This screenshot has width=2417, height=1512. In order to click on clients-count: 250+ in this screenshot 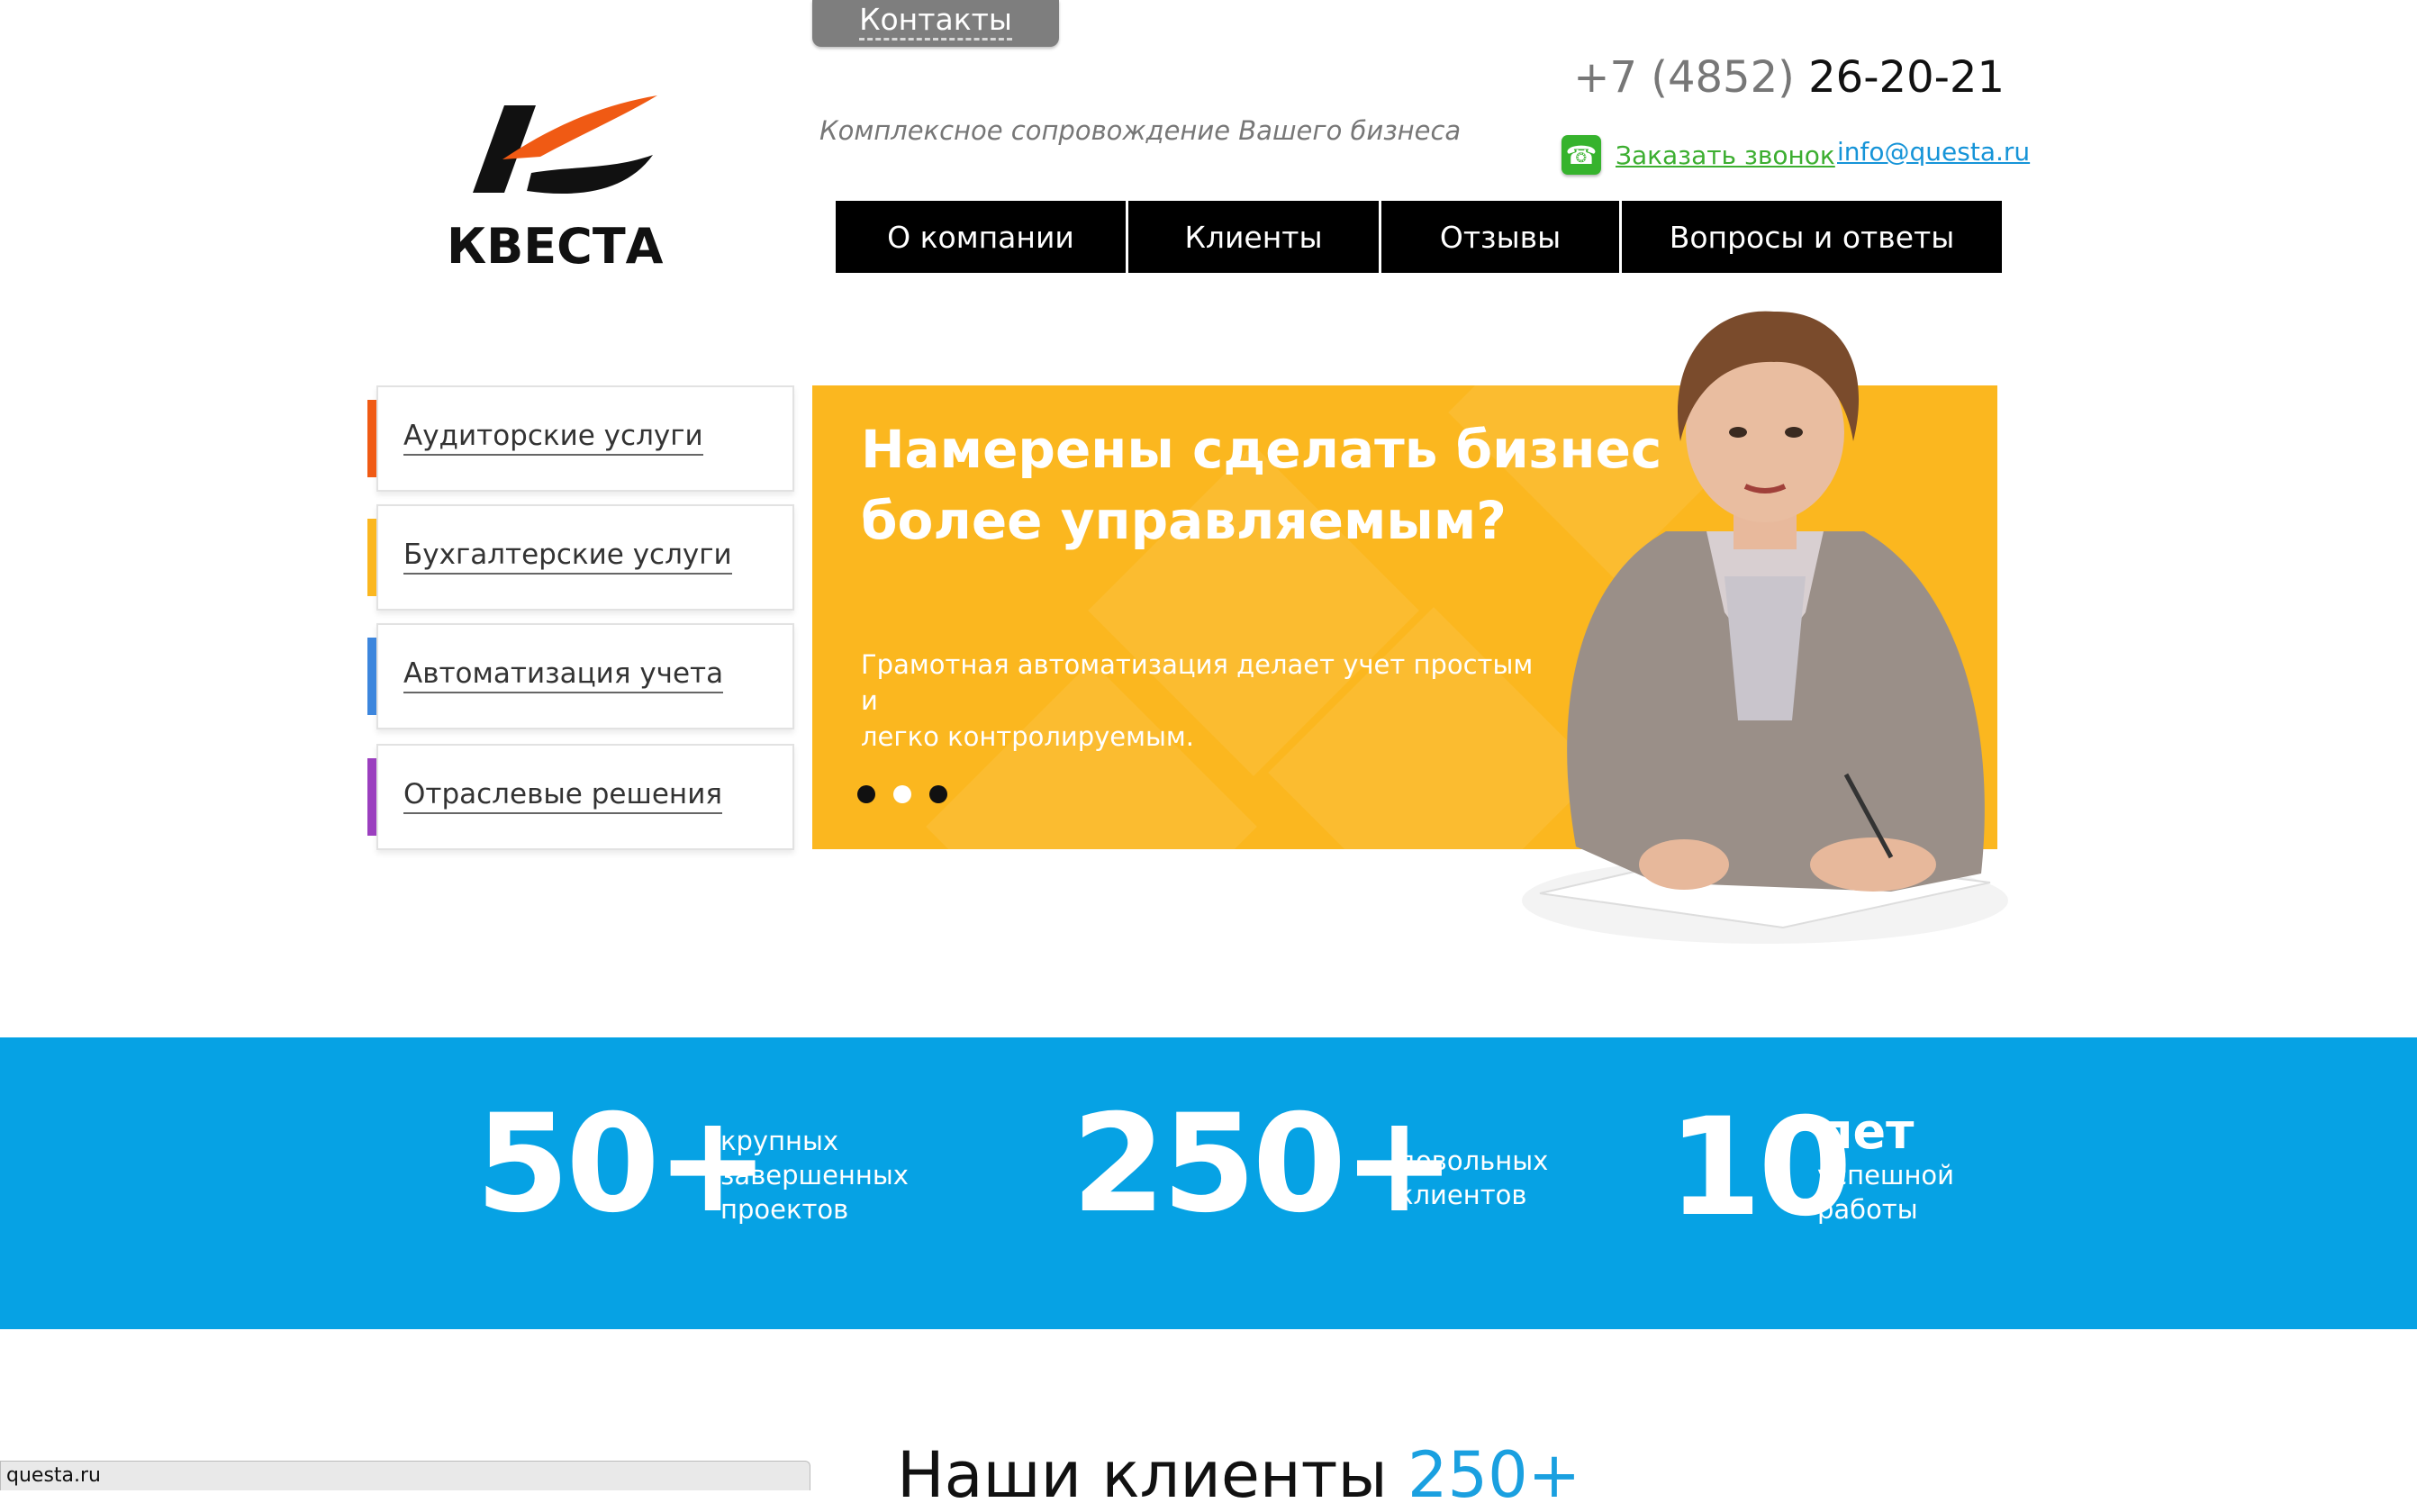, I will do `click(1494, 1475)`.